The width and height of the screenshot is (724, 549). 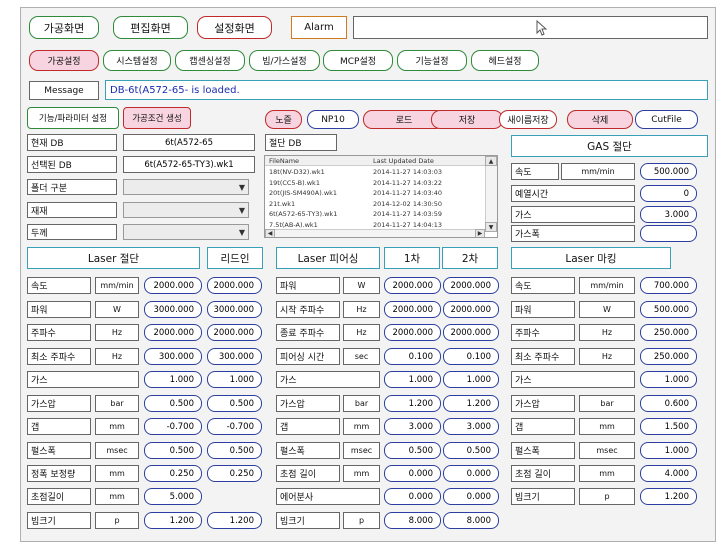 What do you see at coordinates (491, 194) in the screenshot?
I see `vertical-scrollbar-track` at bounding box center [491, 194].